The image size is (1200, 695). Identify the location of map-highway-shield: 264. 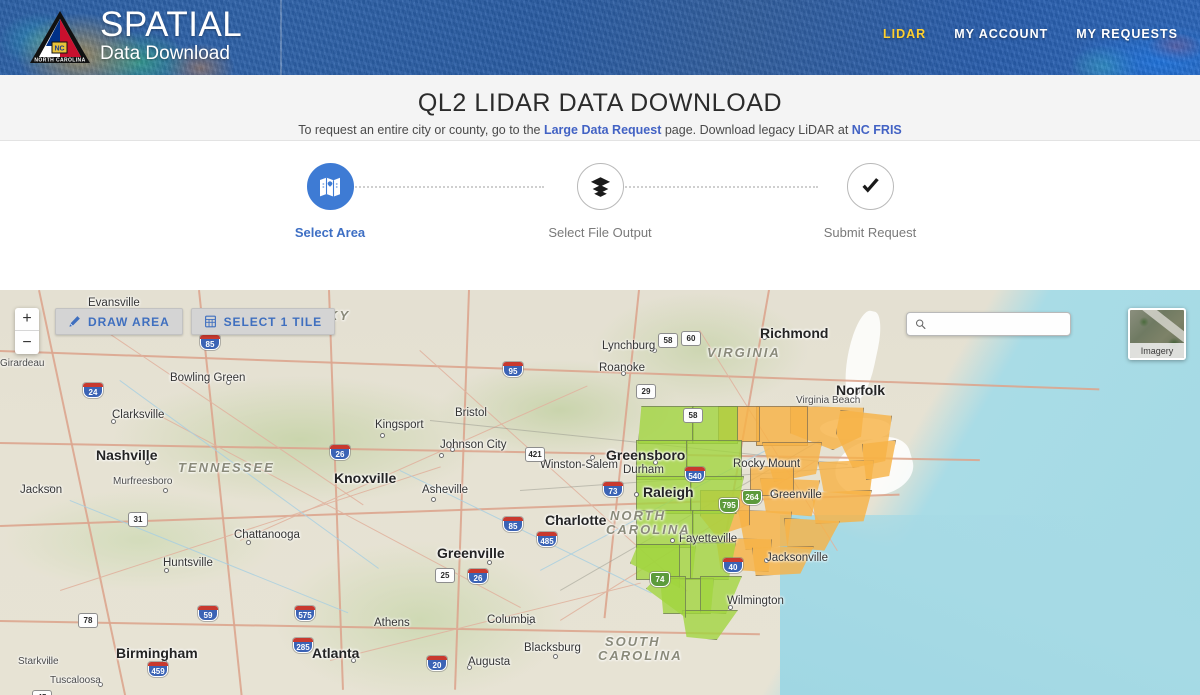
(752, 497).